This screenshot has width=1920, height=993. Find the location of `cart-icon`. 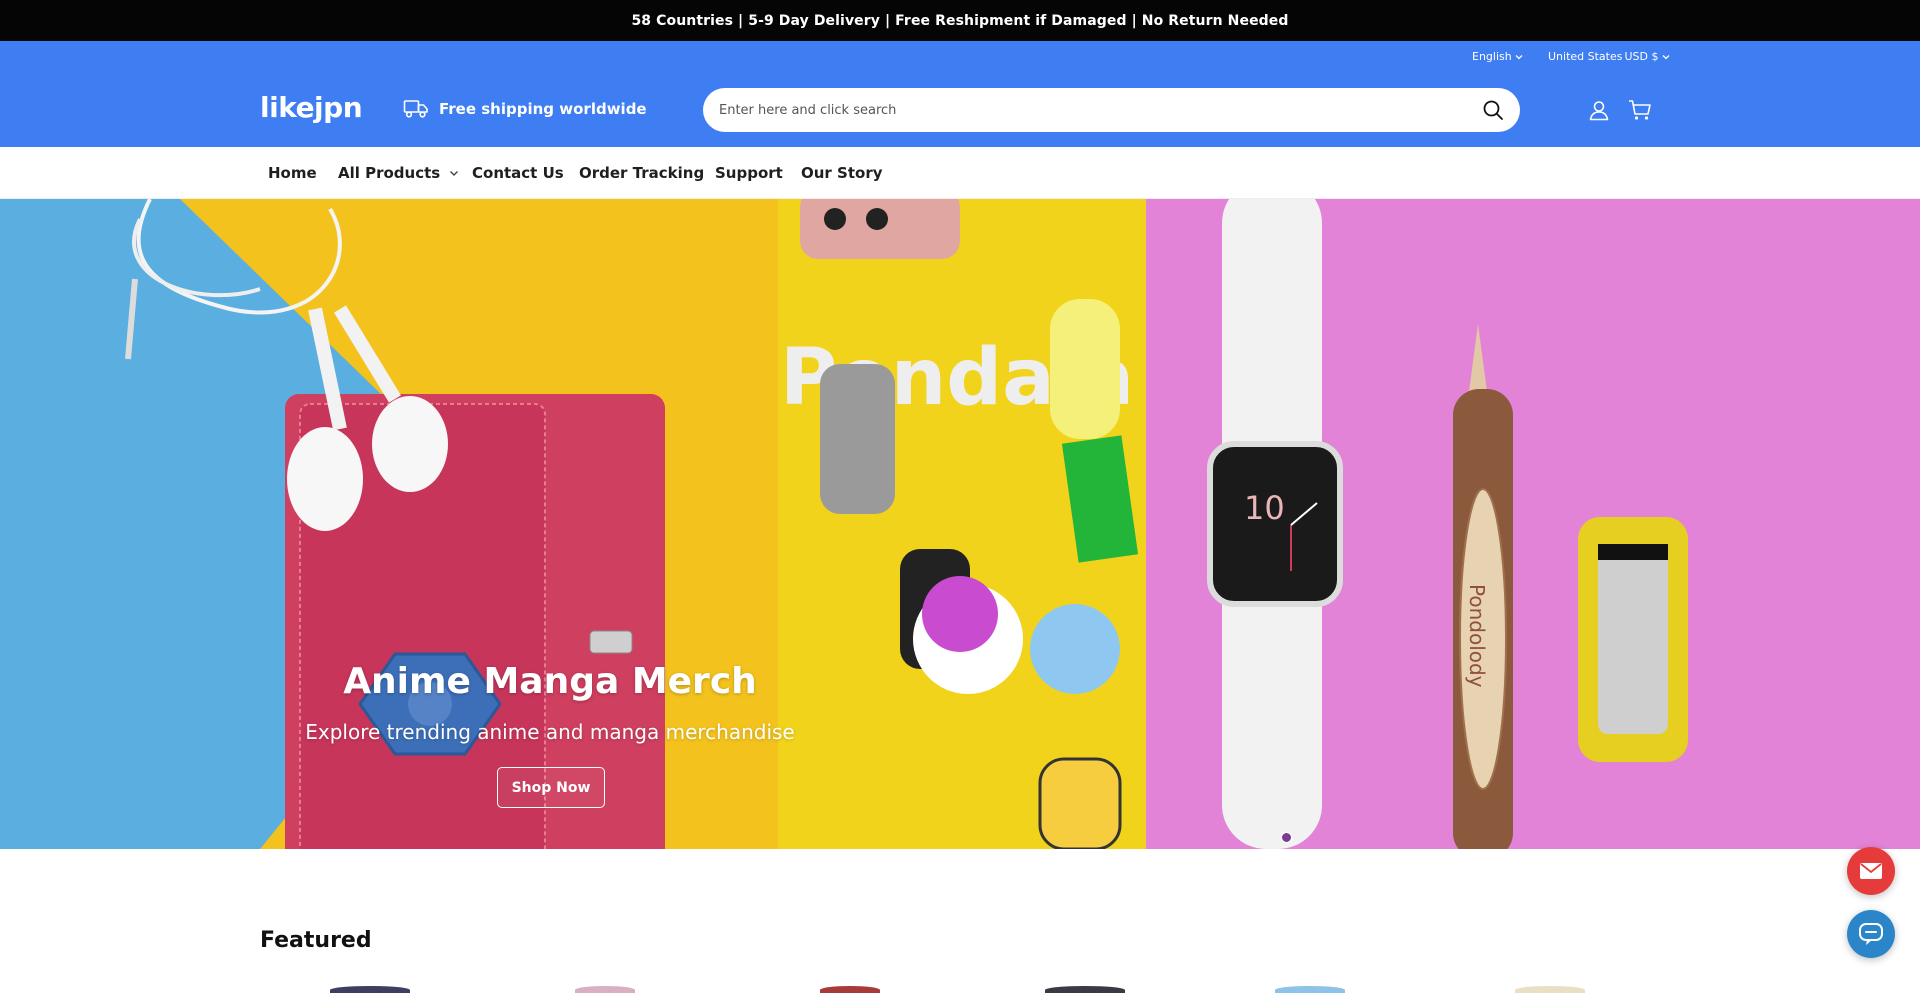

cart-icon is located at coordinates (1640, 110).